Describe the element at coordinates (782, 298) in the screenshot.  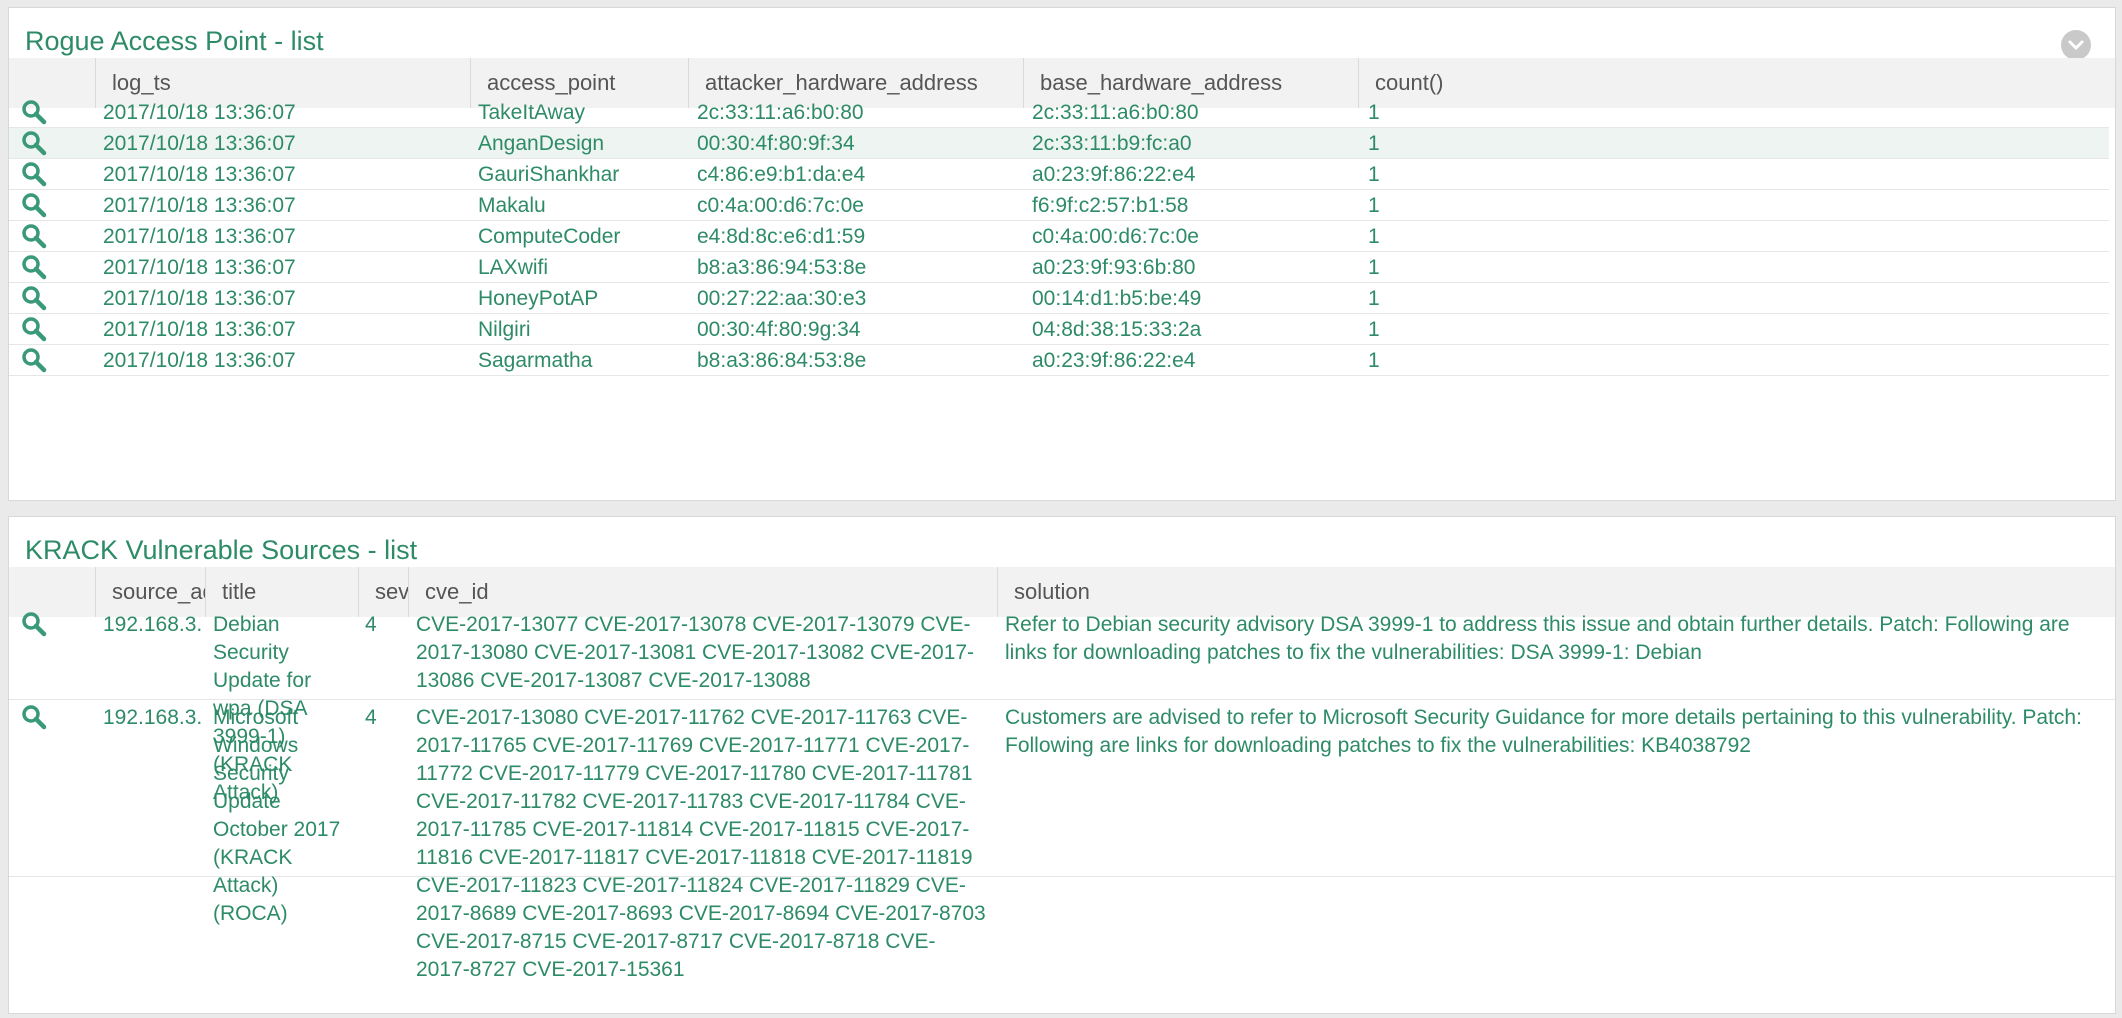
I see `cell-attacker-hardware-address: 00:27:22:aa:30:e3` at that location.